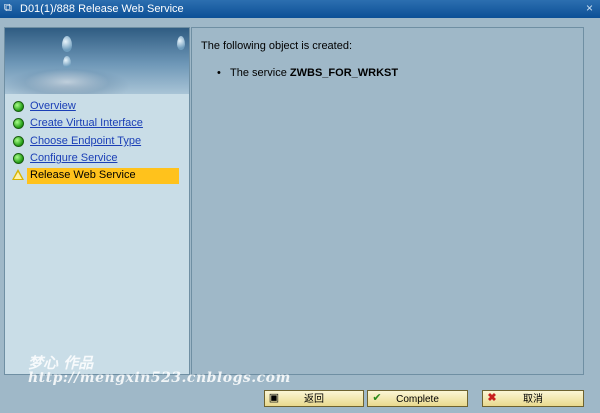 The width and height of the screenshot is (600, 413). I want to click on checkmark-icon: ✔, so click(377, 398).